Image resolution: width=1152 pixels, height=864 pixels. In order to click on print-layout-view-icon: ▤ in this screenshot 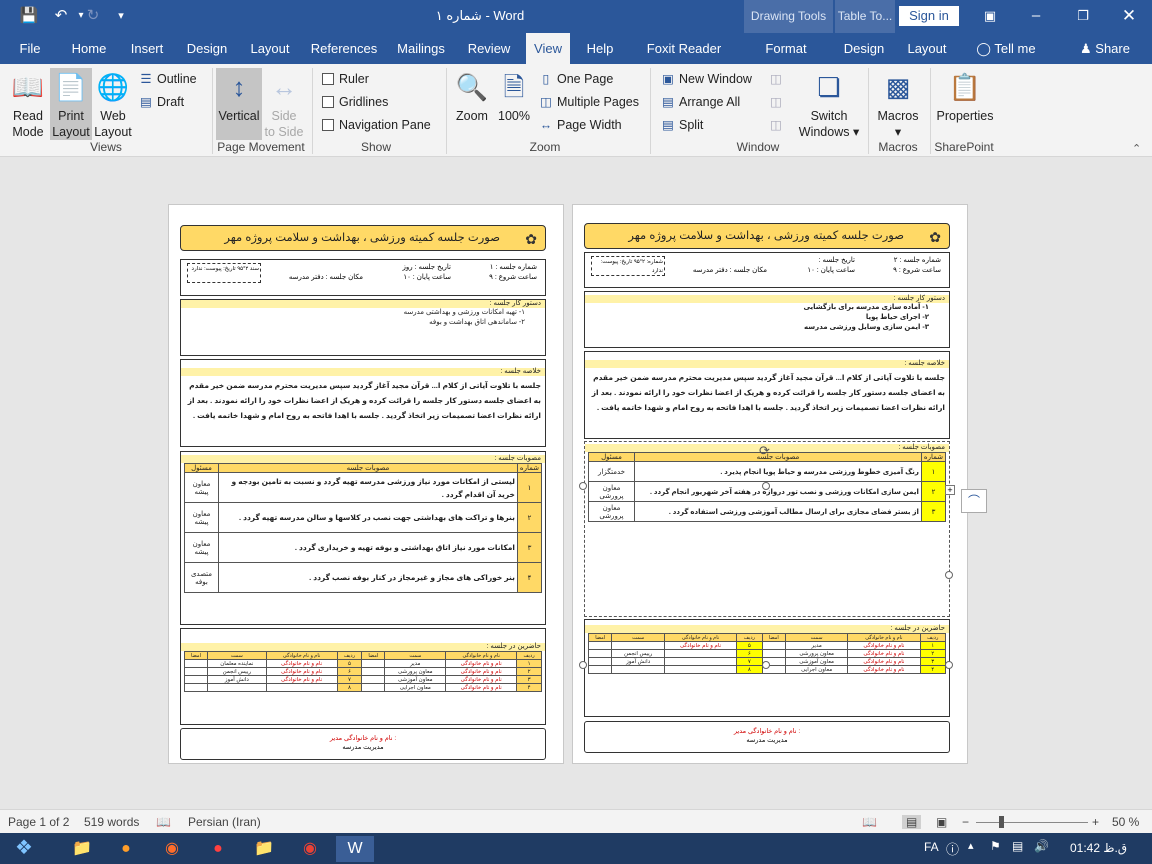, I will do `click(912, 822)`.